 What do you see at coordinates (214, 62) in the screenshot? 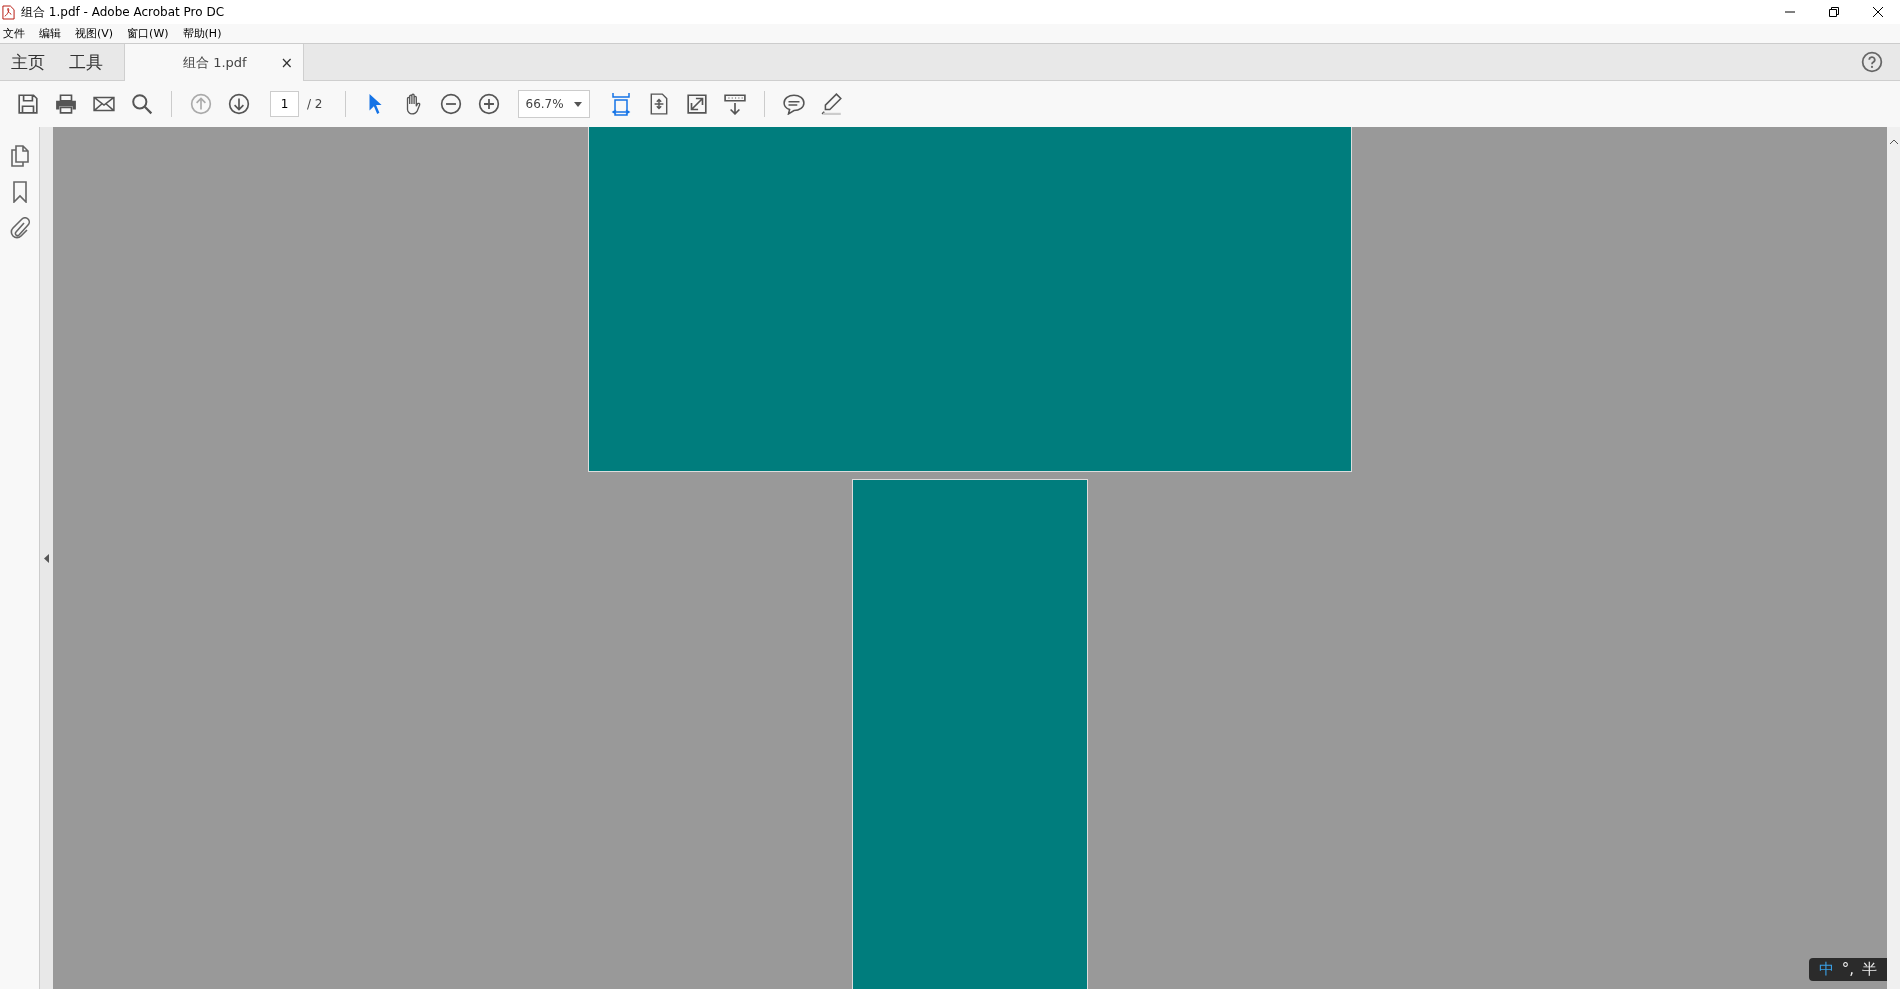
I see `tab: 组合 1.pdf ×` at bounding box center [214, 62].